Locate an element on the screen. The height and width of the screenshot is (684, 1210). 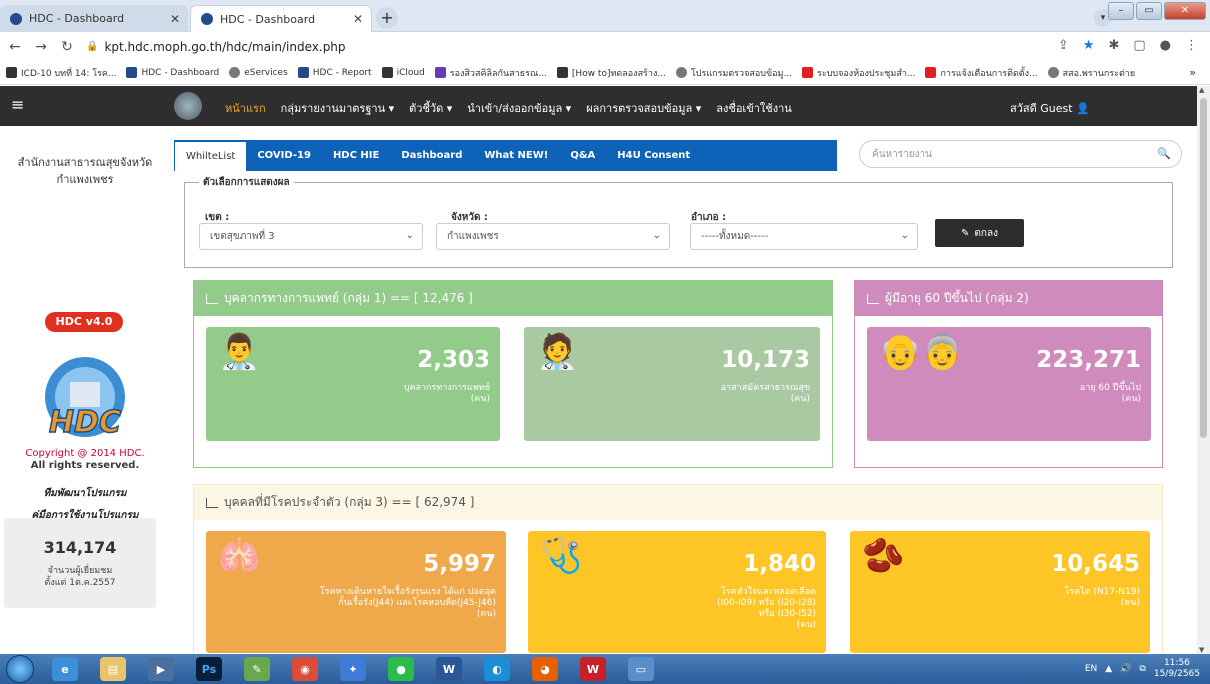
elderly-couple-icon: 👴👵 is located at coordinates (921, 352).